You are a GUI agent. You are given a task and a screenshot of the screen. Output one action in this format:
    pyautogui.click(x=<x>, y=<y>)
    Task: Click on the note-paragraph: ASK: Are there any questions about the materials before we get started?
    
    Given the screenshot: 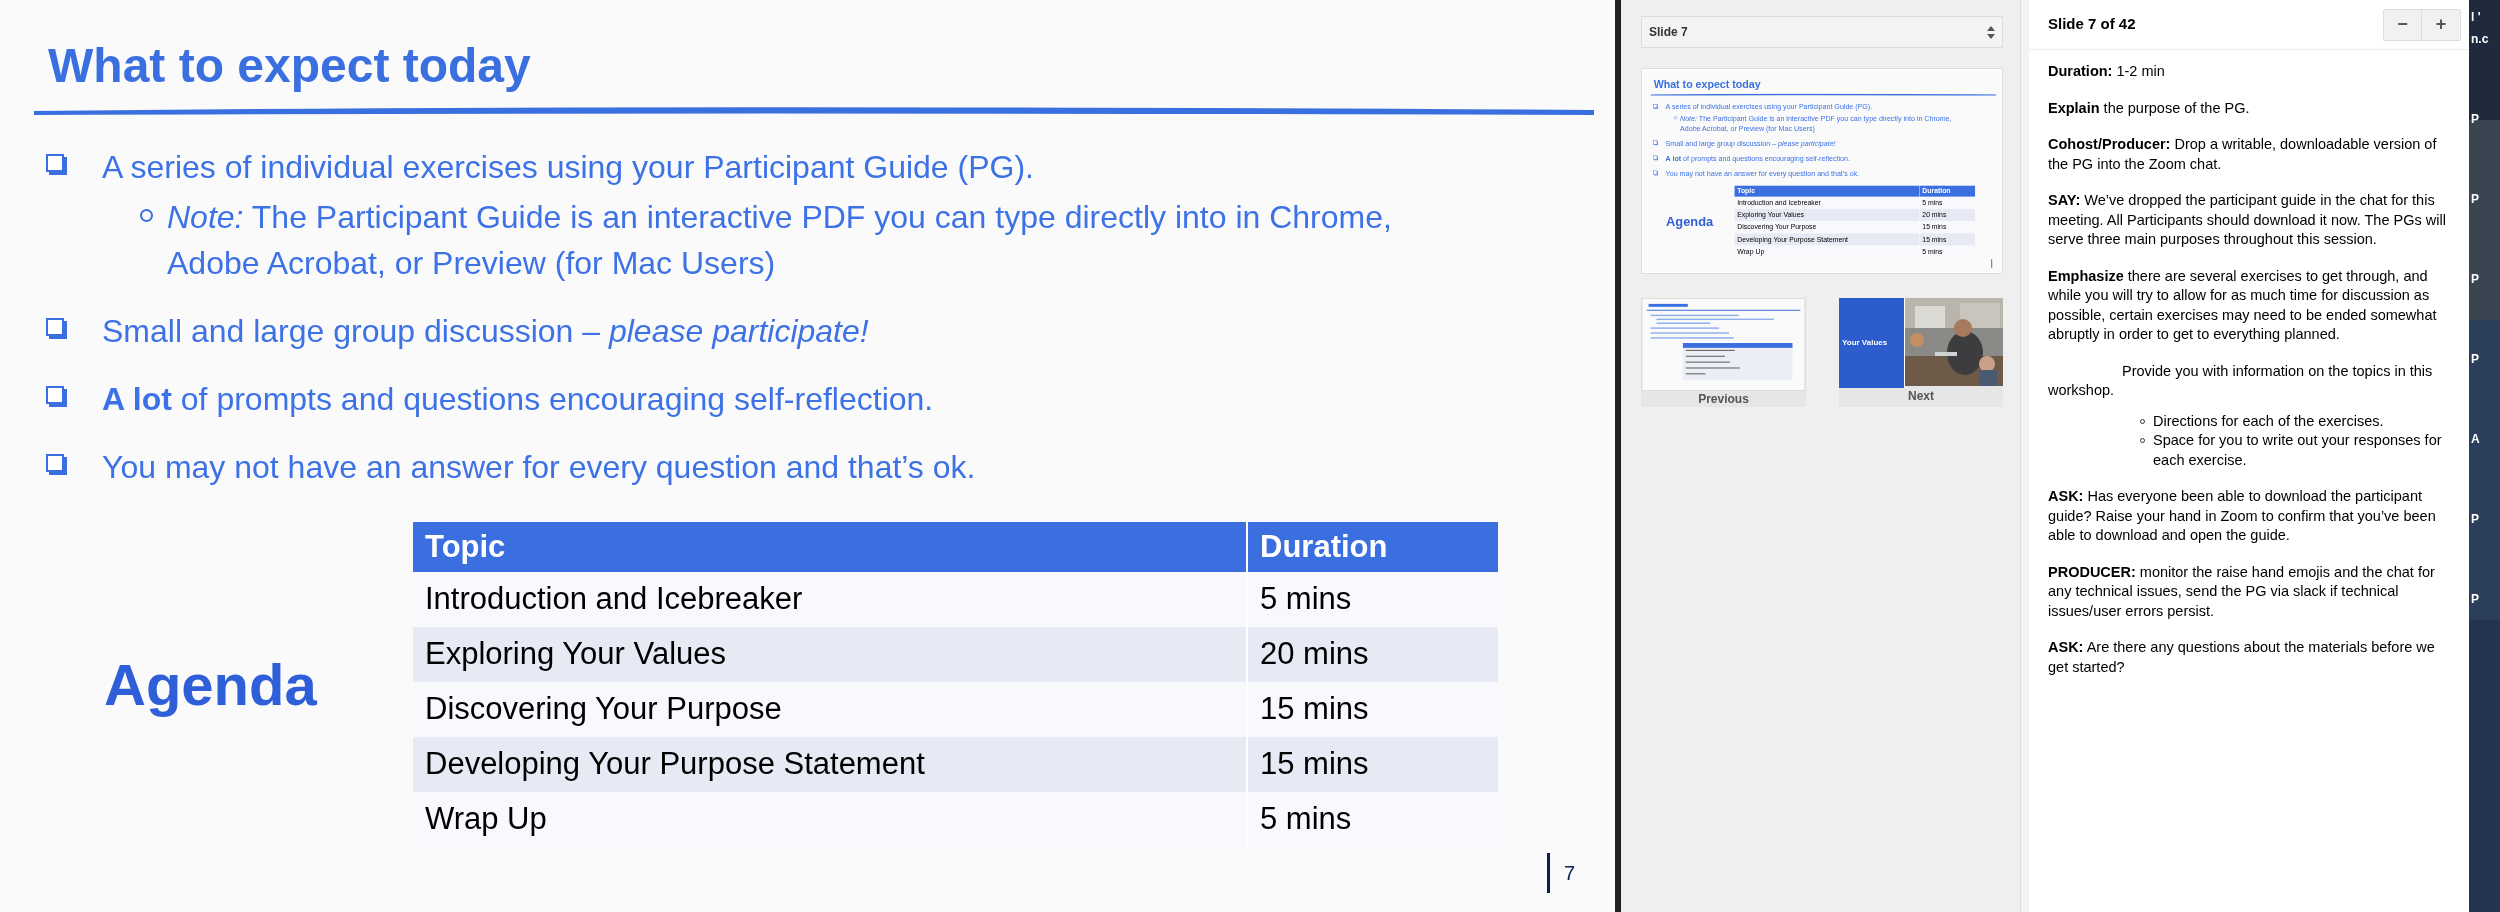 What is the action you would take?
    pyautogui.click(x=2242, y=657)
    